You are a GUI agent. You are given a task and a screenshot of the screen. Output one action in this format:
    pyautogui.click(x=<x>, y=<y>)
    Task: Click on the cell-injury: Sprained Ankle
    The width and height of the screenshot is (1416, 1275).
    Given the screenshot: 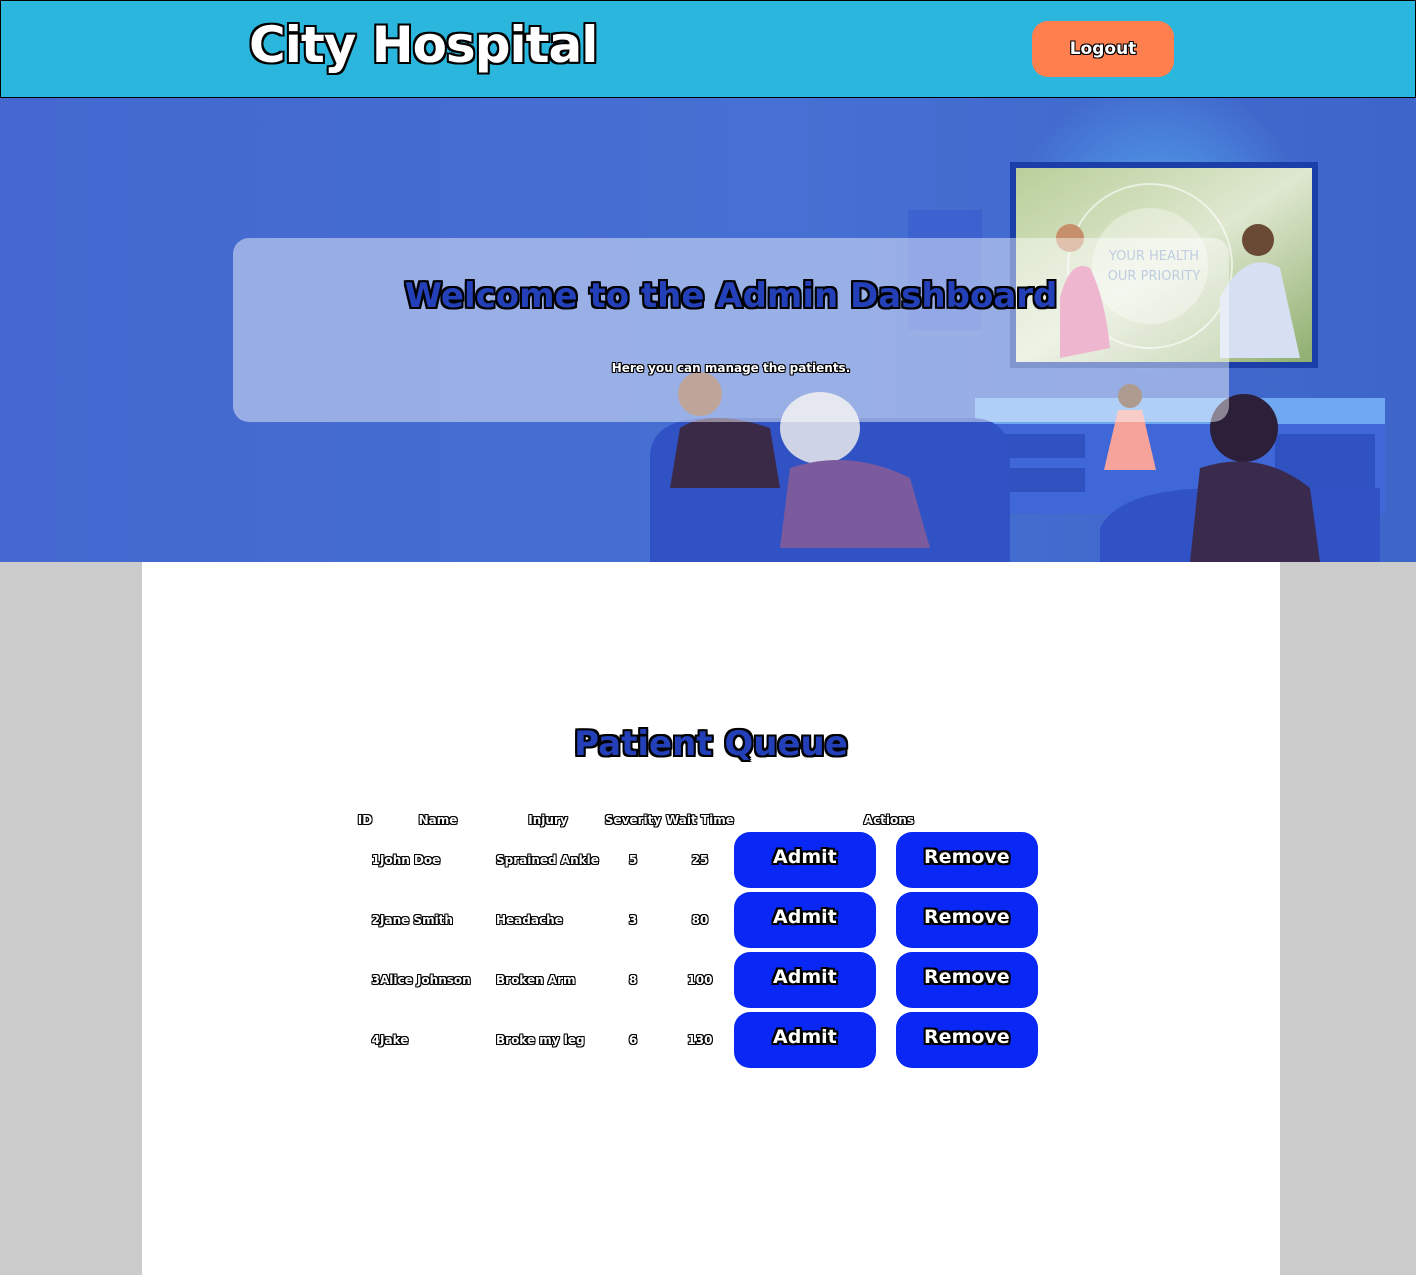 What is the action you would take?
    pyautogui.click(x=547, y=860)
    